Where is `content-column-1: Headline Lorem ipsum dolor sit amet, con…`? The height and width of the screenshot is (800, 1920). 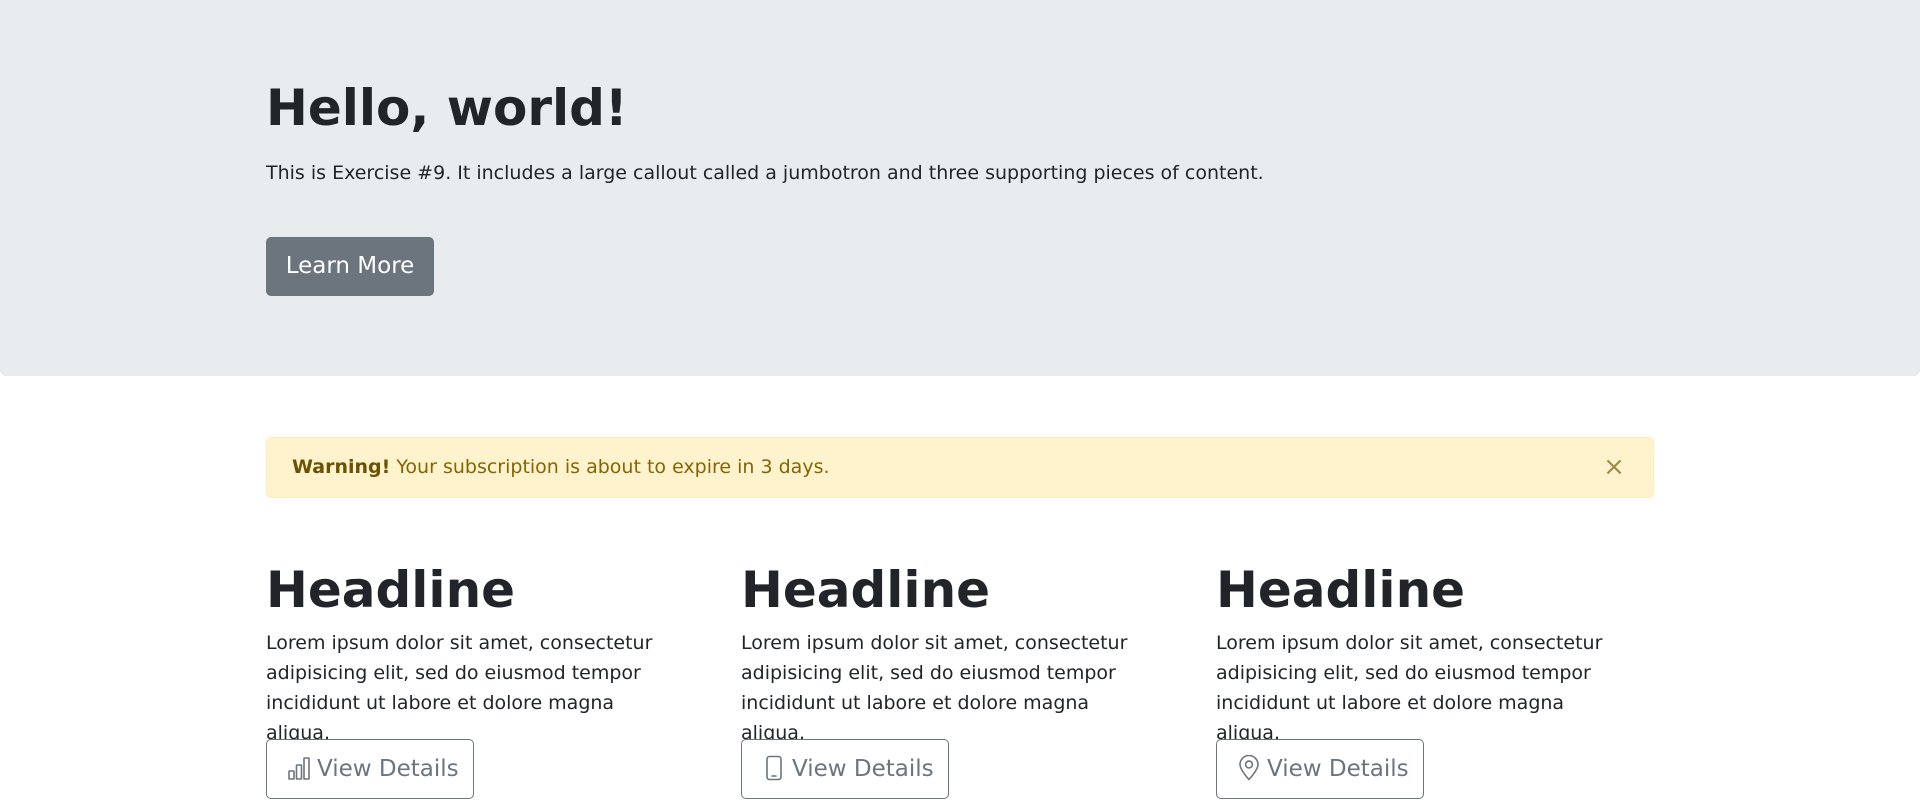 content-column-1: Headline Lorem ipsum dolor sit amet, con… is located at coordinates (476, 679).